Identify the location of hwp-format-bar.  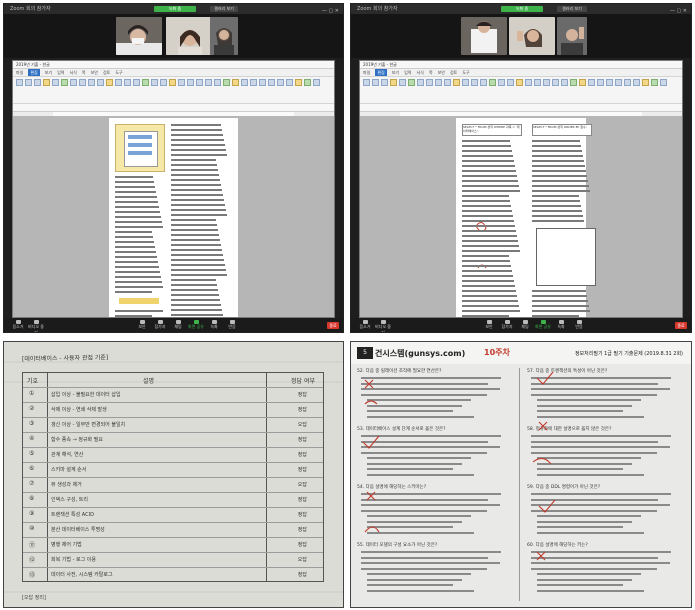
(521, 108).